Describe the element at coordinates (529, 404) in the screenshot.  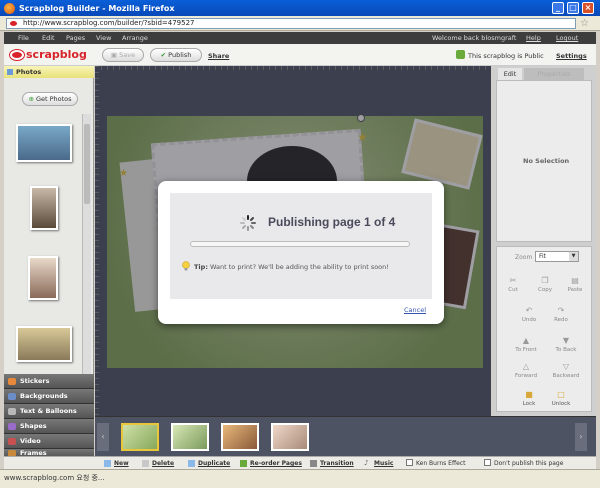
I see `button-label: Lock` at that location.